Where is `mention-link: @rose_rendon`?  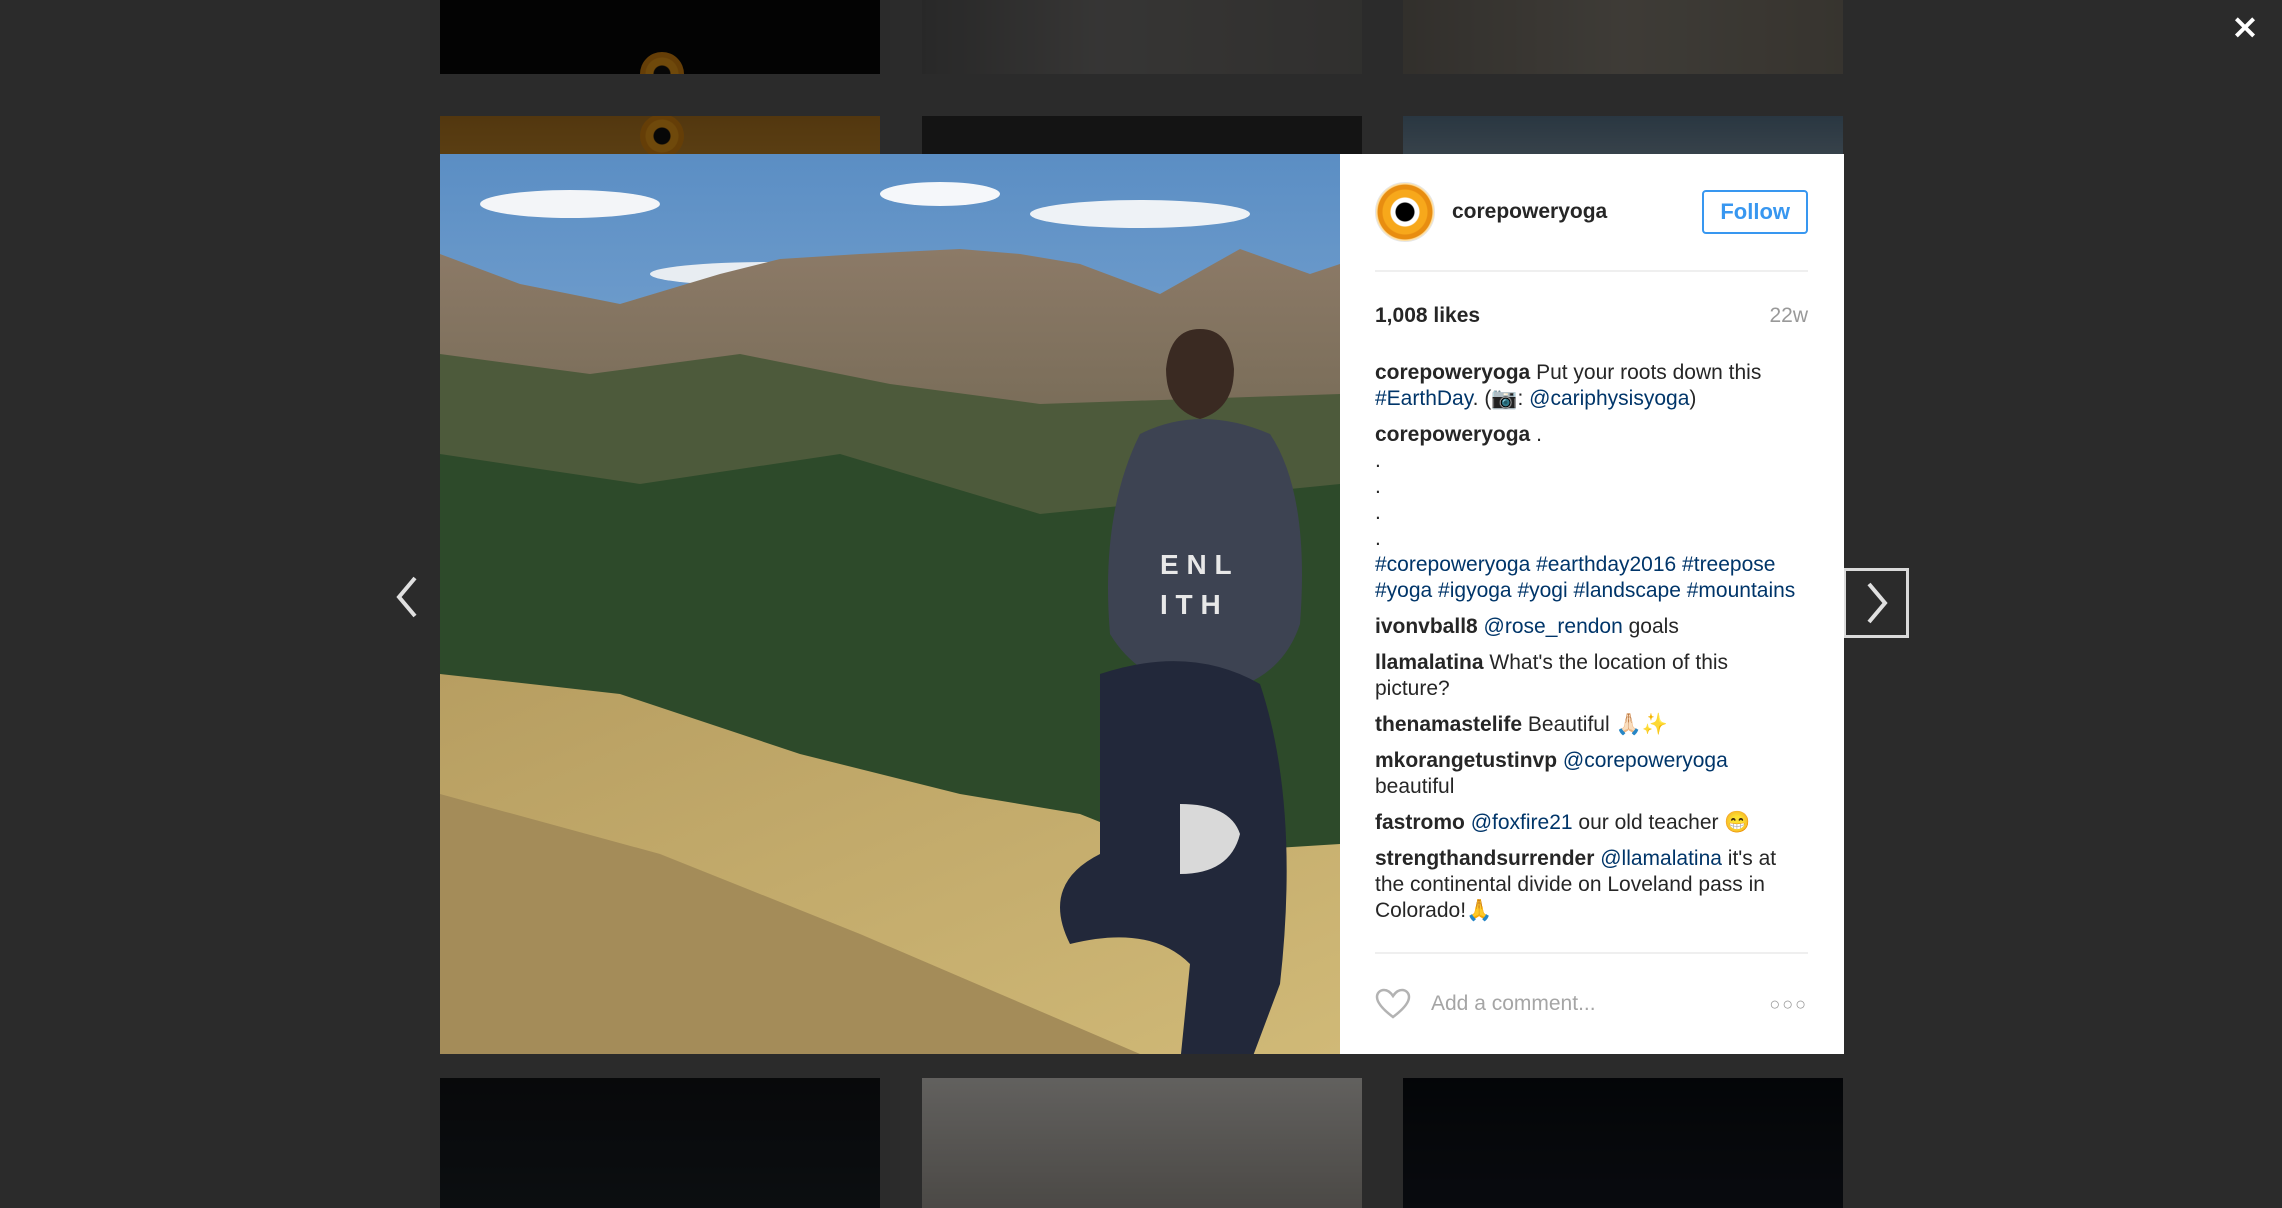
mention-link: @rose_rendon is located at coordinates (1553, 626).